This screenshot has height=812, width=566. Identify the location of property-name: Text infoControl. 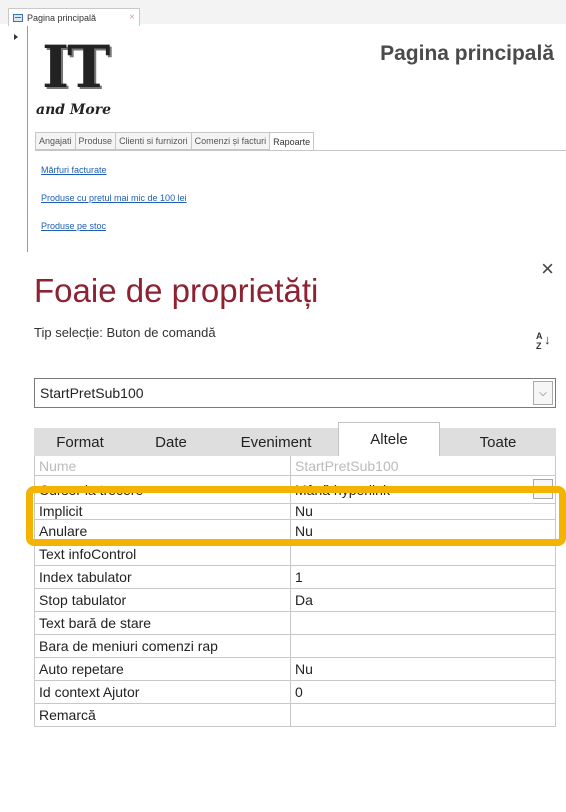
(163, 554).